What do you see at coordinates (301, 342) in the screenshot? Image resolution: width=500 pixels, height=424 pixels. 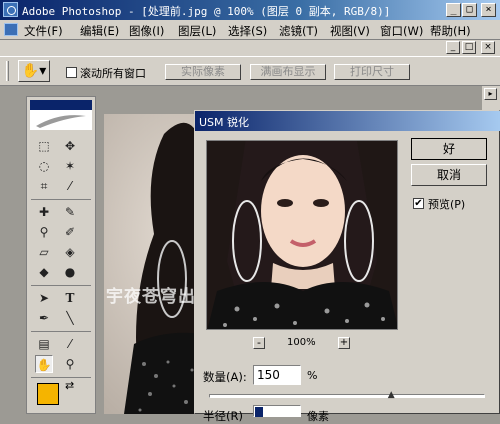 I see `zoom-level: 100%` at bounding box center [301, 342].